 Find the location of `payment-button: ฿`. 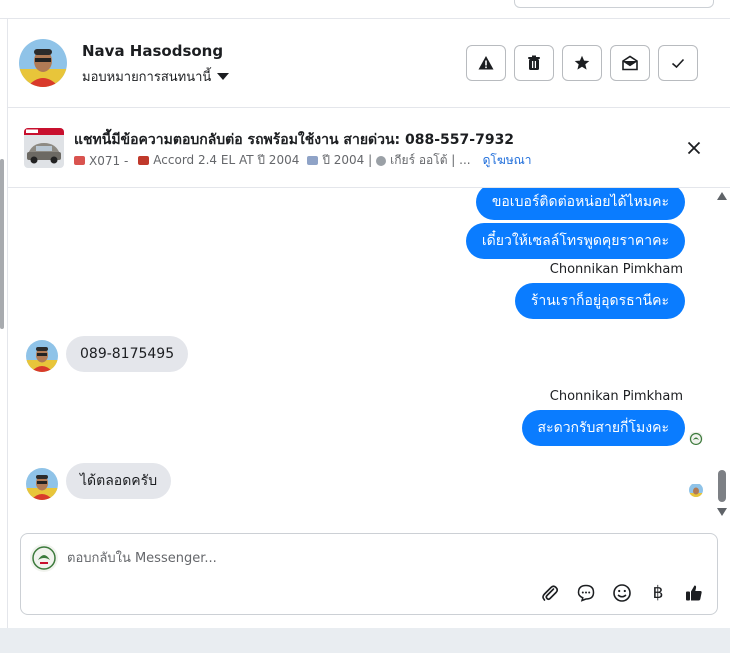

payment-button: ฿ is located at coordinates (658, 593).